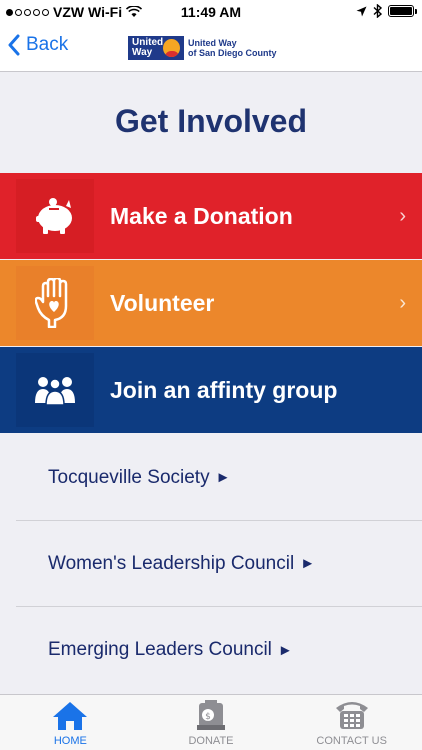 Image resolution: width=422 pixels, height=750 pixels. What do you see at coordinates (47, 44) in the screenshot?
I see `back-label: Back` at bounding box center [47, 44].